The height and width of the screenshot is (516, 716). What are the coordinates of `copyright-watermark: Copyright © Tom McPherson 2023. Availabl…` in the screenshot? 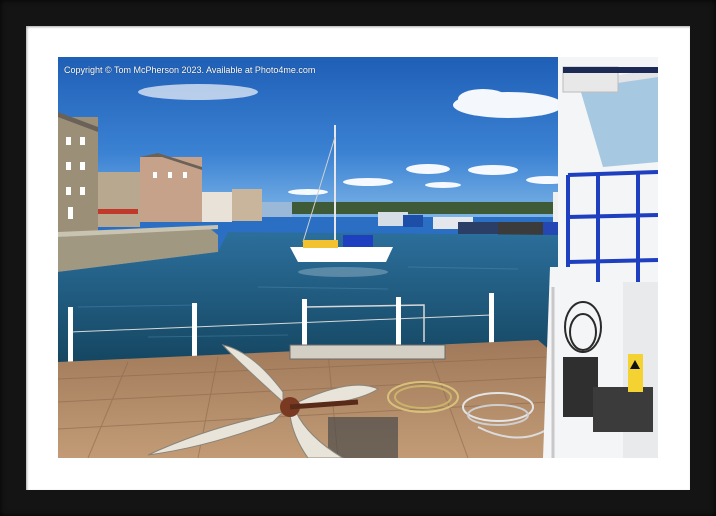 It's located at (190, 70).